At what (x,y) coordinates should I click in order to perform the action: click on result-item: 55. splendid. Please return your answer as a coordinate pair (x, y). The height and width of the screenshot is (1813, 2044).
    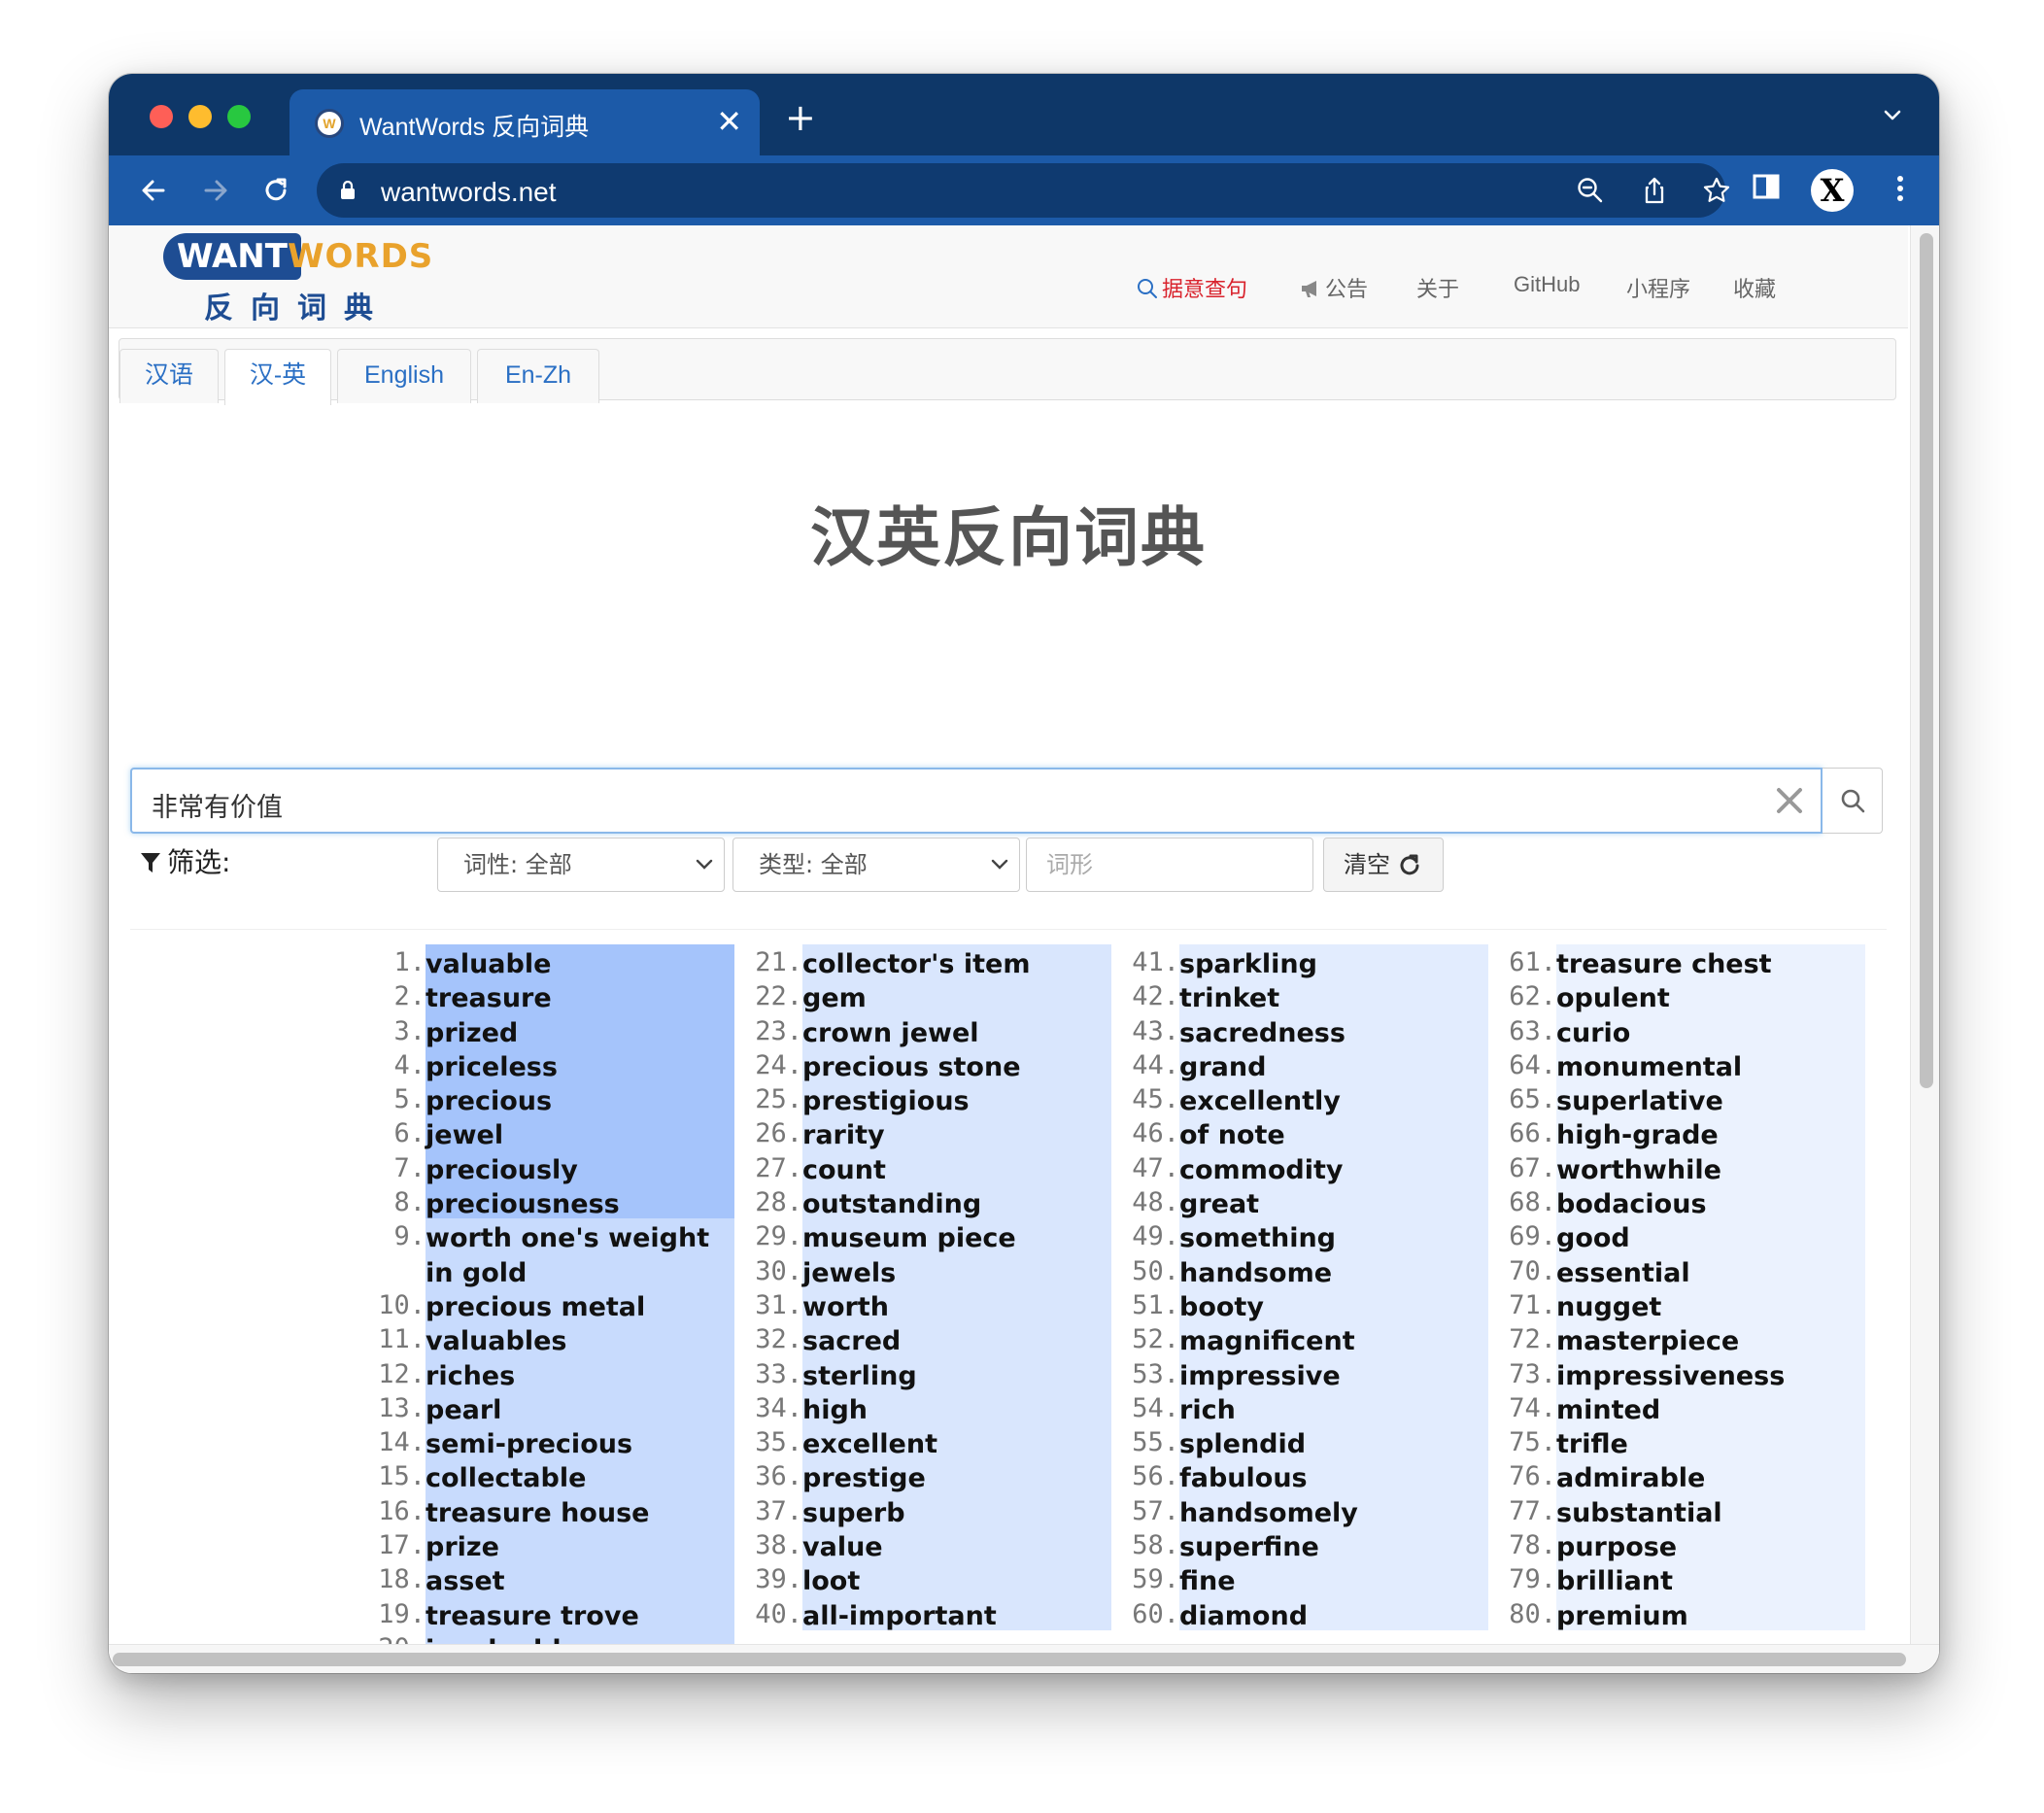
    Looking at the image, I should click on (1316, 1442).